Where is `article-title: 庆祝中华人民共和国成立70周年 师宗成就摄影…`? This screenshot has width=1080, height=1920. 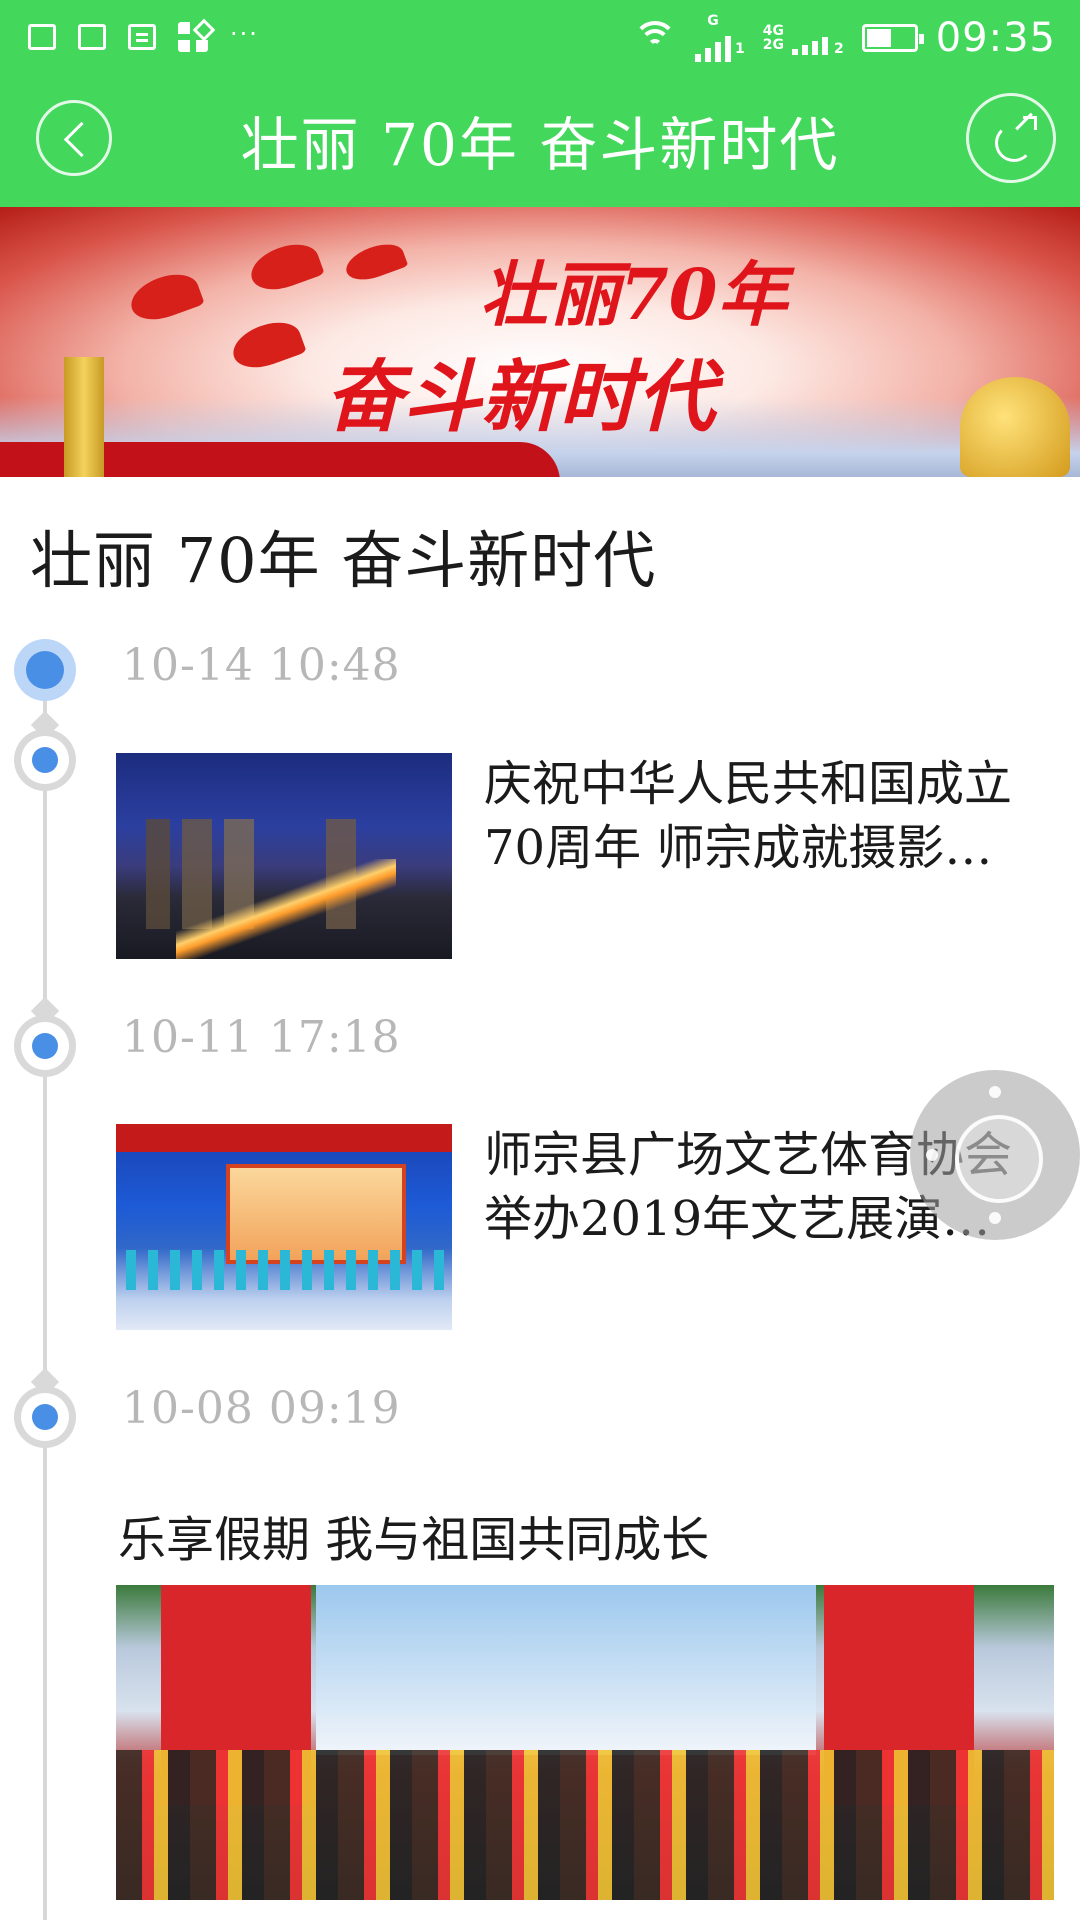 article-title: 庆祝中华人民共和国成立70周年 师宗成就摄影… is located at coordinates (770, 816).